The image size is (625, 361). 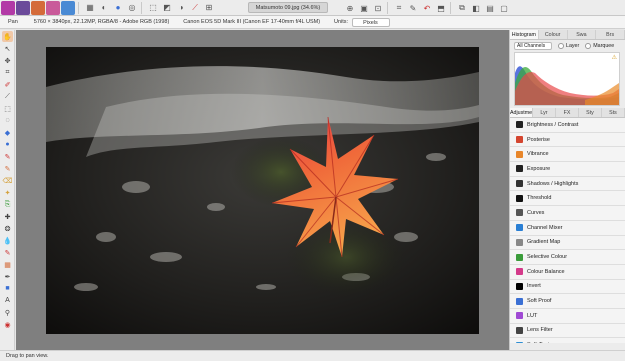 What do you see at coordinates (7, 264) in the screenshot?
I see `gradient-tool-icon: ▦` at bounding box center [7, 264].